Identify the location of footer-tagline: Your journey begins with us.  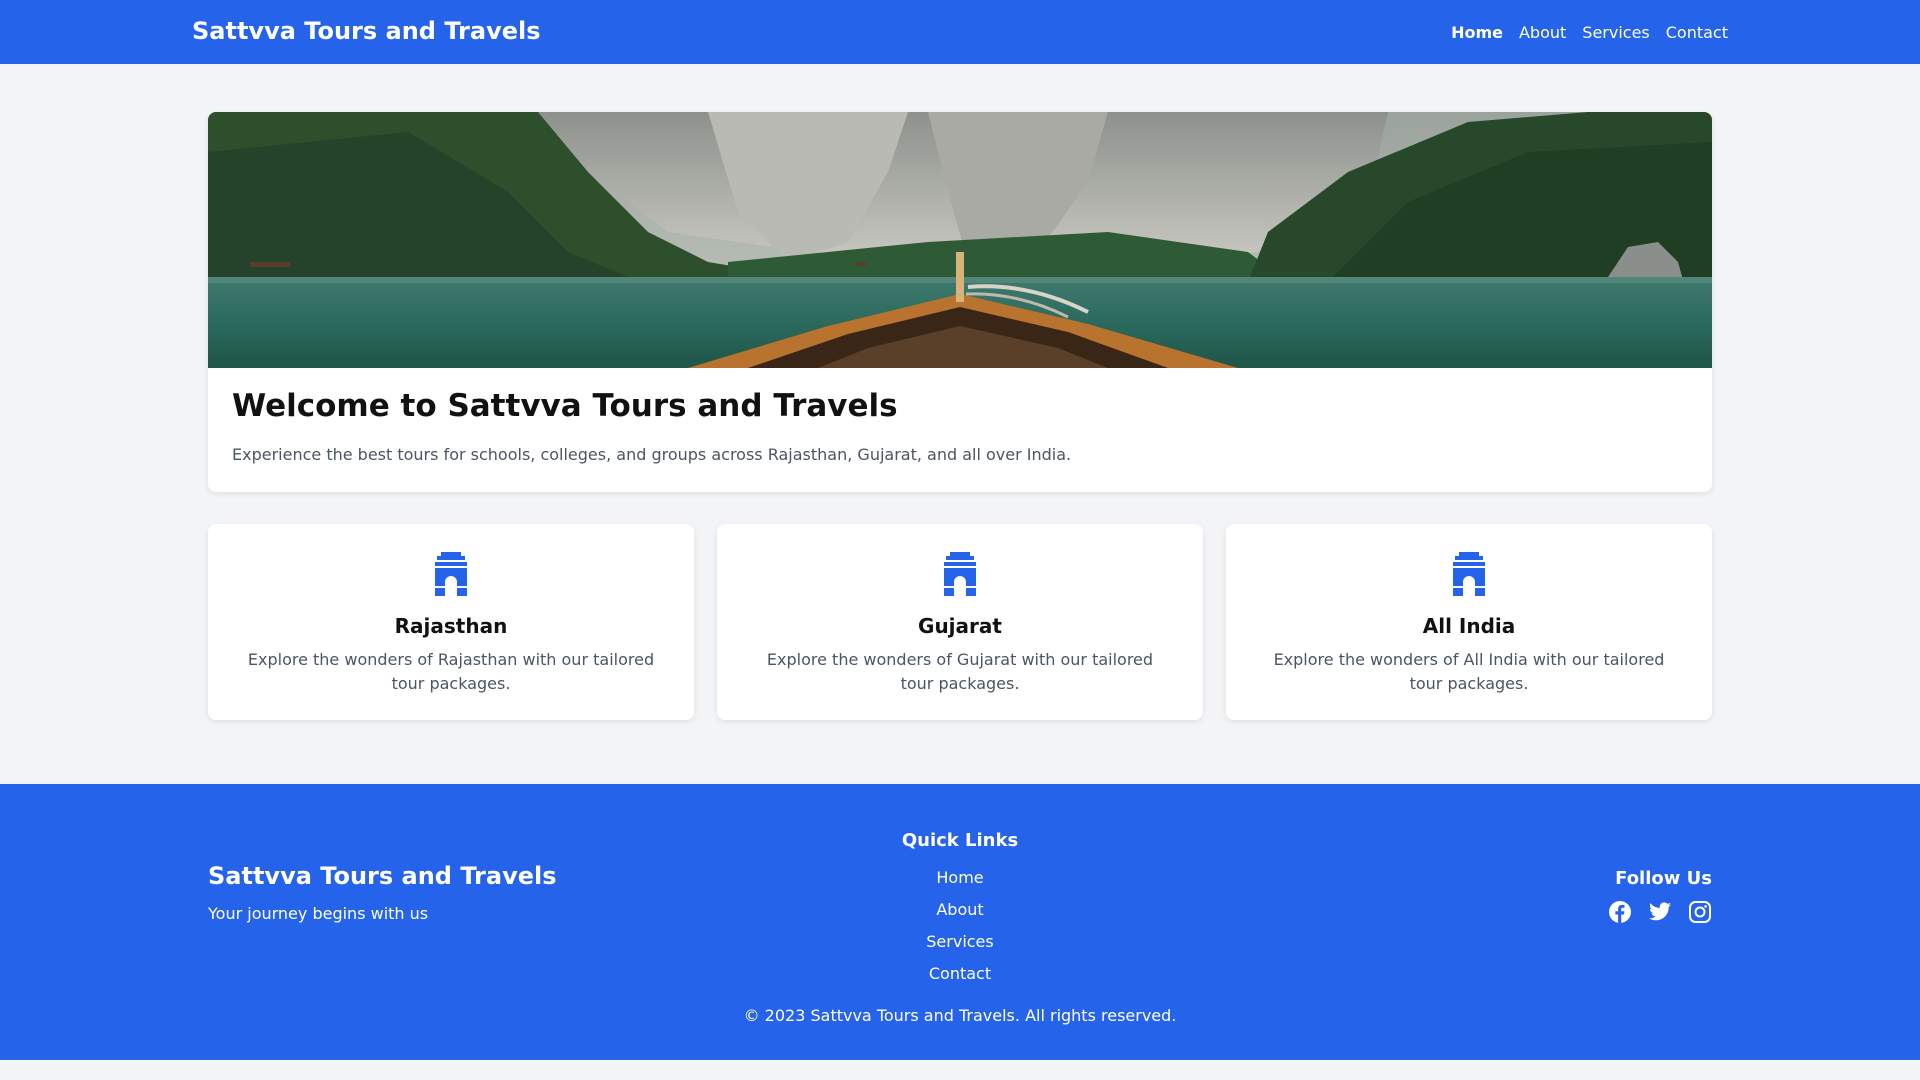
(318, 913).